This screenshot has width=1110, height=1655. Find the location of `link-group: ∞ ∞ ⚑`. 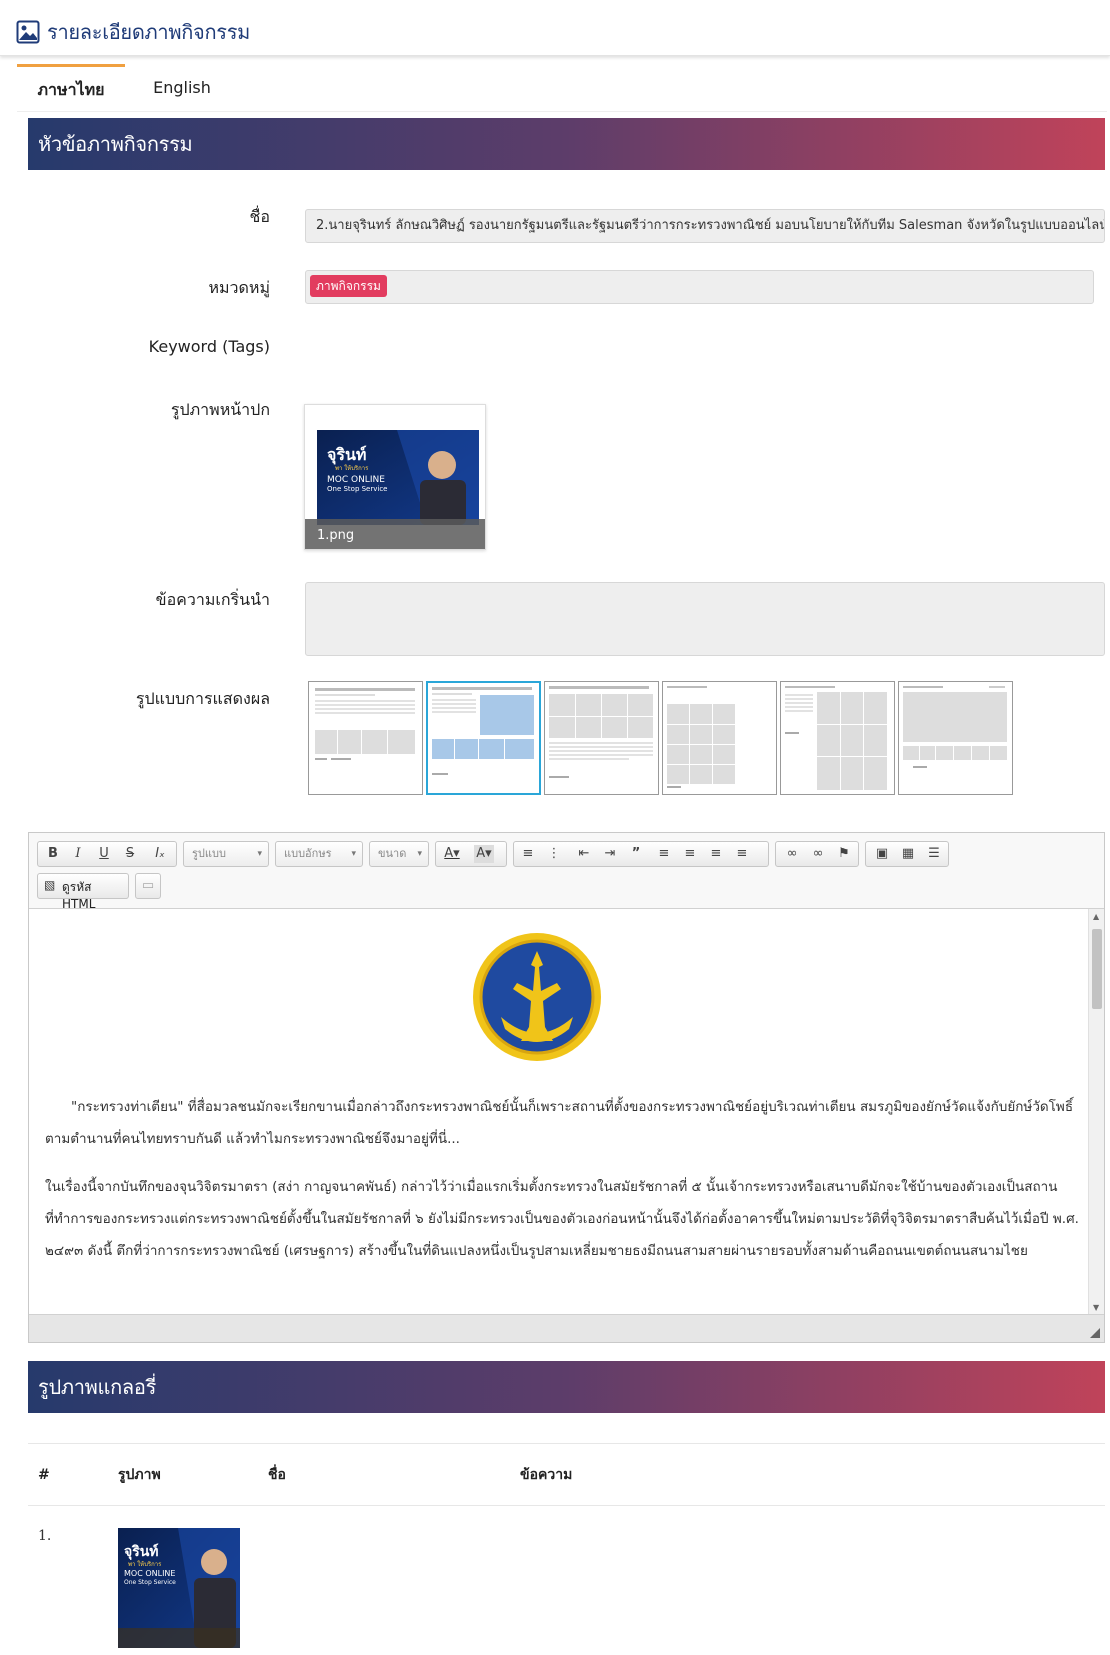

link-group: ∞ ∞ ⚑ is located at coordinates (817, 854).